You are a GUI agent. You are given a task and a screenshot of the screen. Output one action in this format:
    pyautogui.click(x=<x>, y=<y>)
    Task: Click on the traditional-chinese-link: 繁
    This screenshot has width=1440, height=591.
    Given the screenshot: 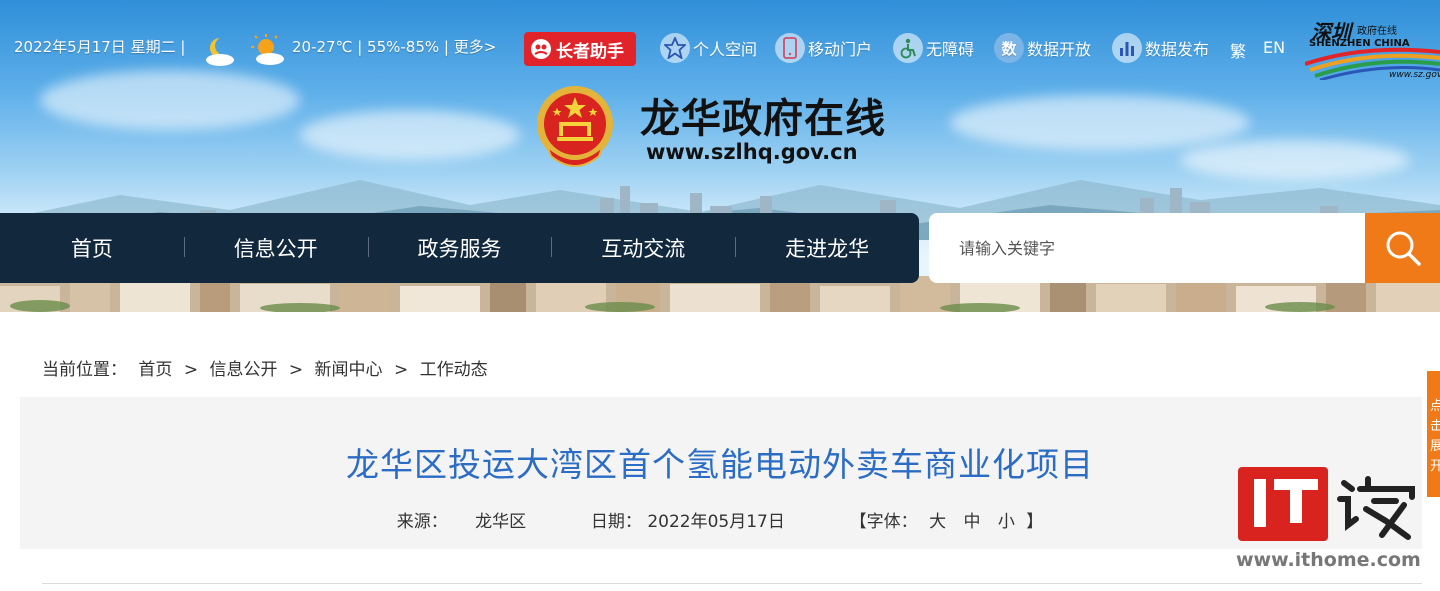 What is the action you would take?
    pyautogui.click(x=1238, y=50)
    